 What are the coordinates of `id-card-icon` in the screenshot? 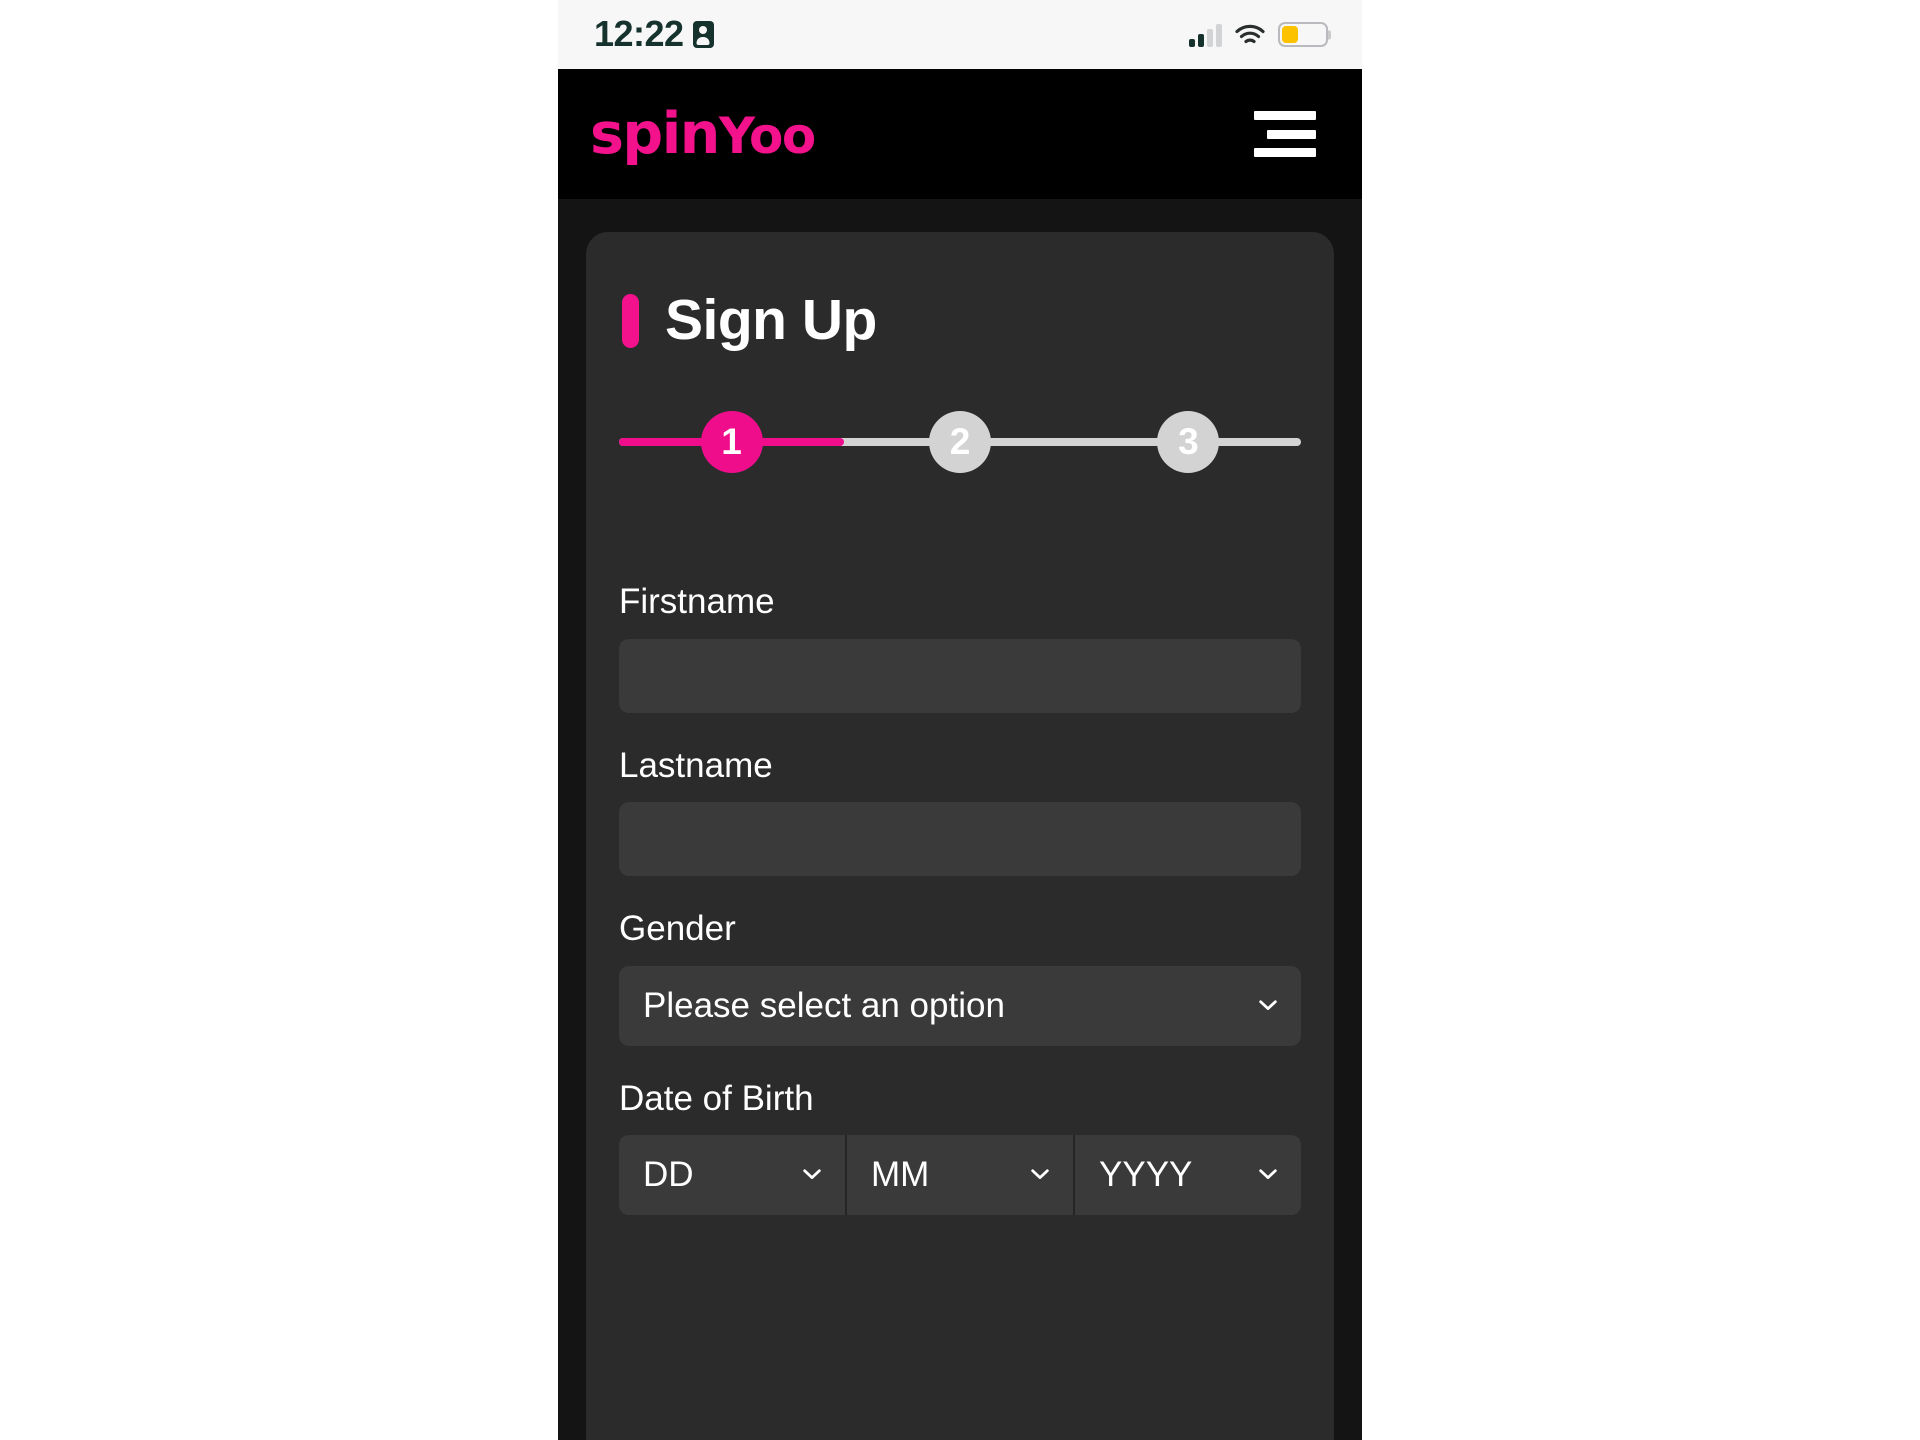 It's located at (703, 34).